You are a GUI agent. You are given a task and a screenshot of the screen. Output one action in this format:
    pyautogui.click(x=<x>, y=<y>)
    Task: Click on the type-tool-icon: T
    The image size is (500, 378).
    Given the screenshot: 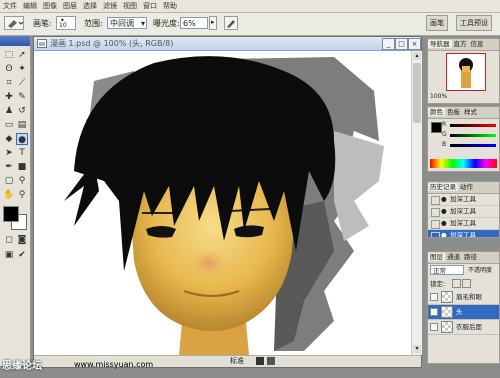 What is the action you would take?
    pyautogui.click(x=22, y=153)
    